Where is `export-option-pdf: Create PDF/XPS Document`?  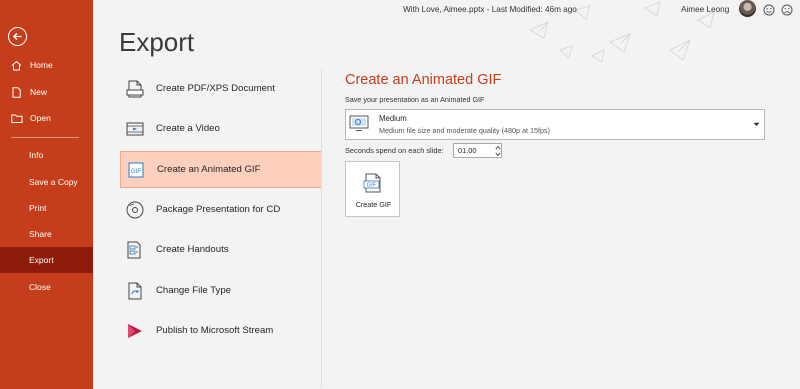 export-option-pdf: Create PDF/XPS Document is located at coordinates (221, 88).